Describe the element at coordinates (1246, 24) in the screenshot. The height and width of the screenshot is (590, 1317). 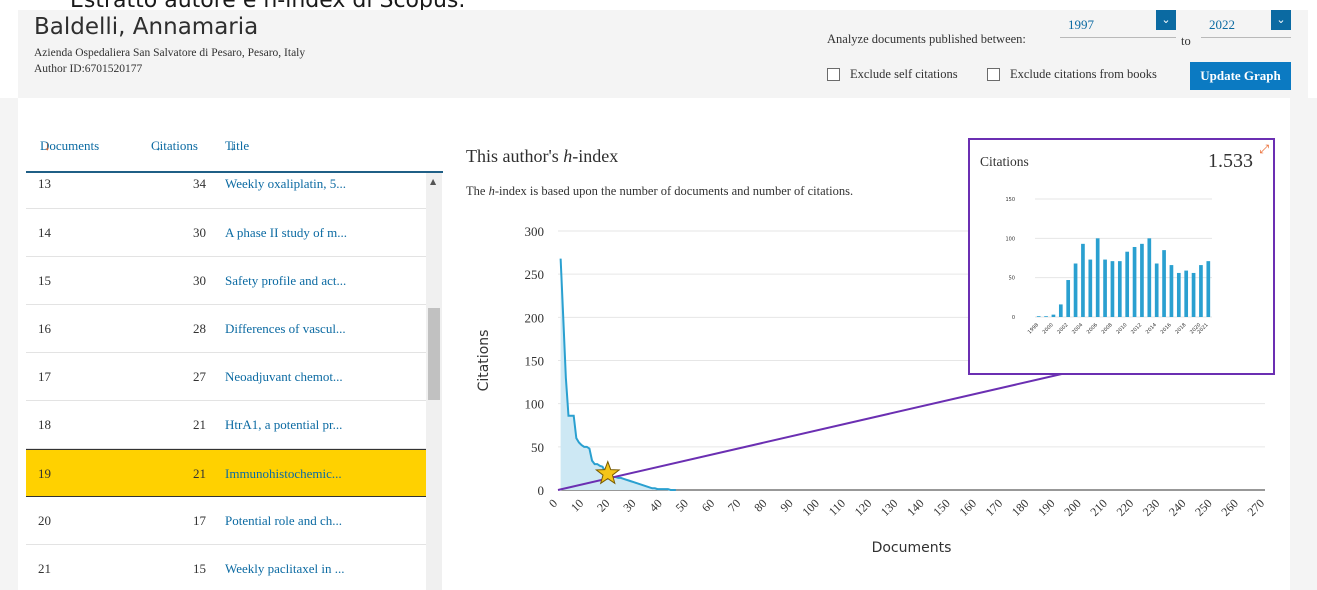
I see `year-to-select: 2022 ⌄` at that location.